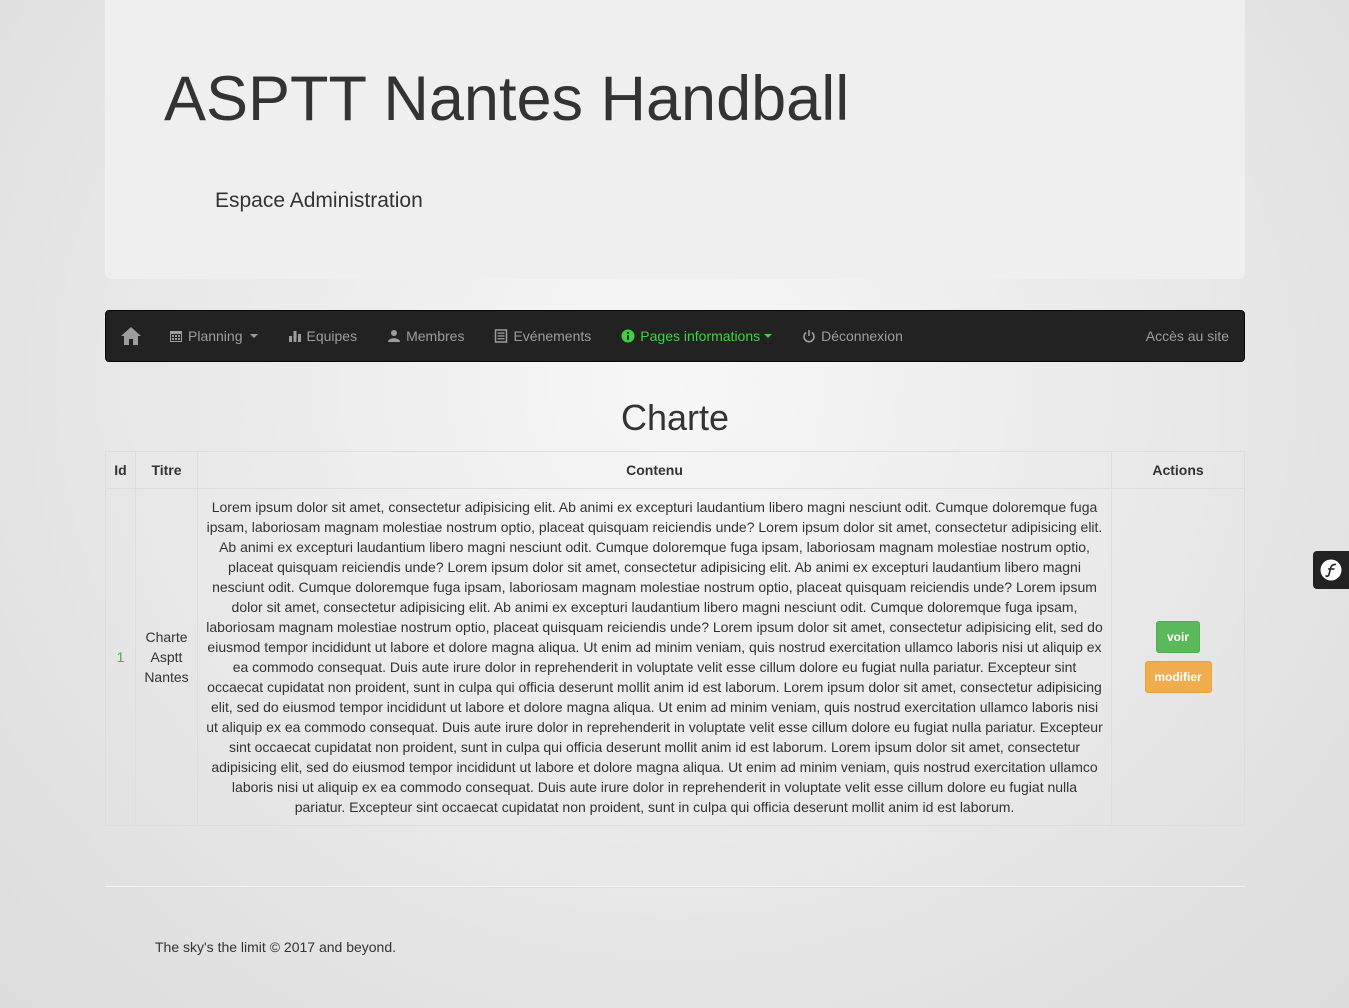  I want to click on view-button: voir, so click(1178, 637).